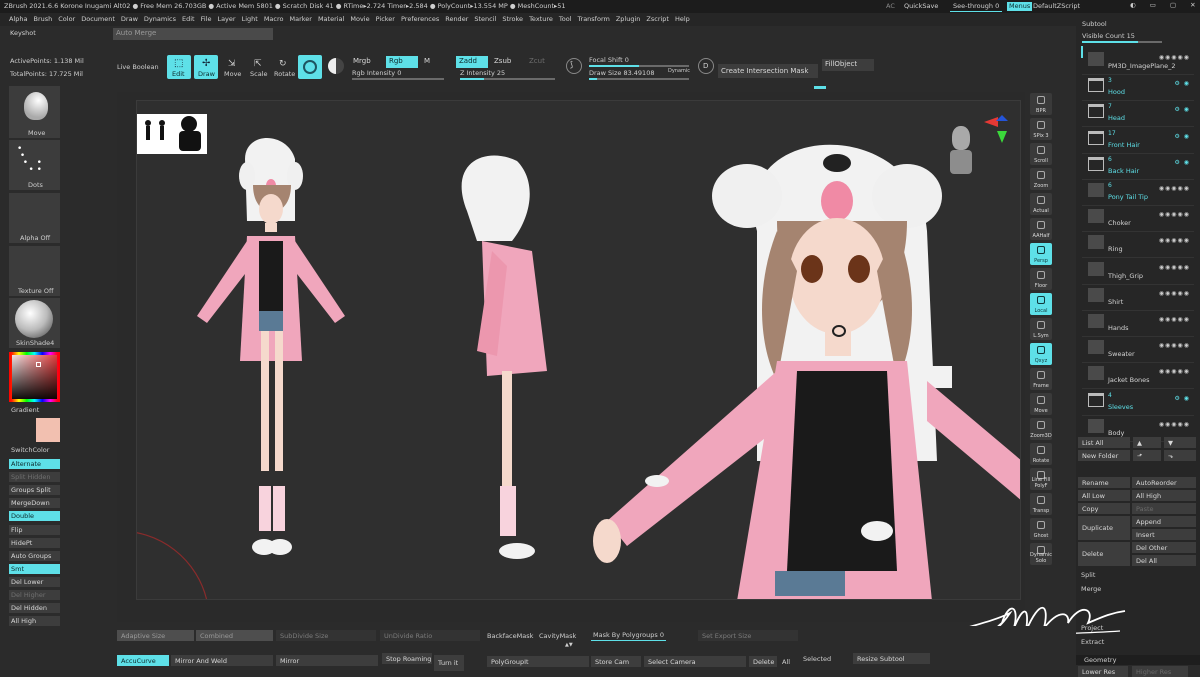 Image resolution: width=1200 pixels, height=677 pixels. Describe the element at coordinates (407, 658) in the screenshot. I see `stop-roaming-button: Stop Roaming` at that location.